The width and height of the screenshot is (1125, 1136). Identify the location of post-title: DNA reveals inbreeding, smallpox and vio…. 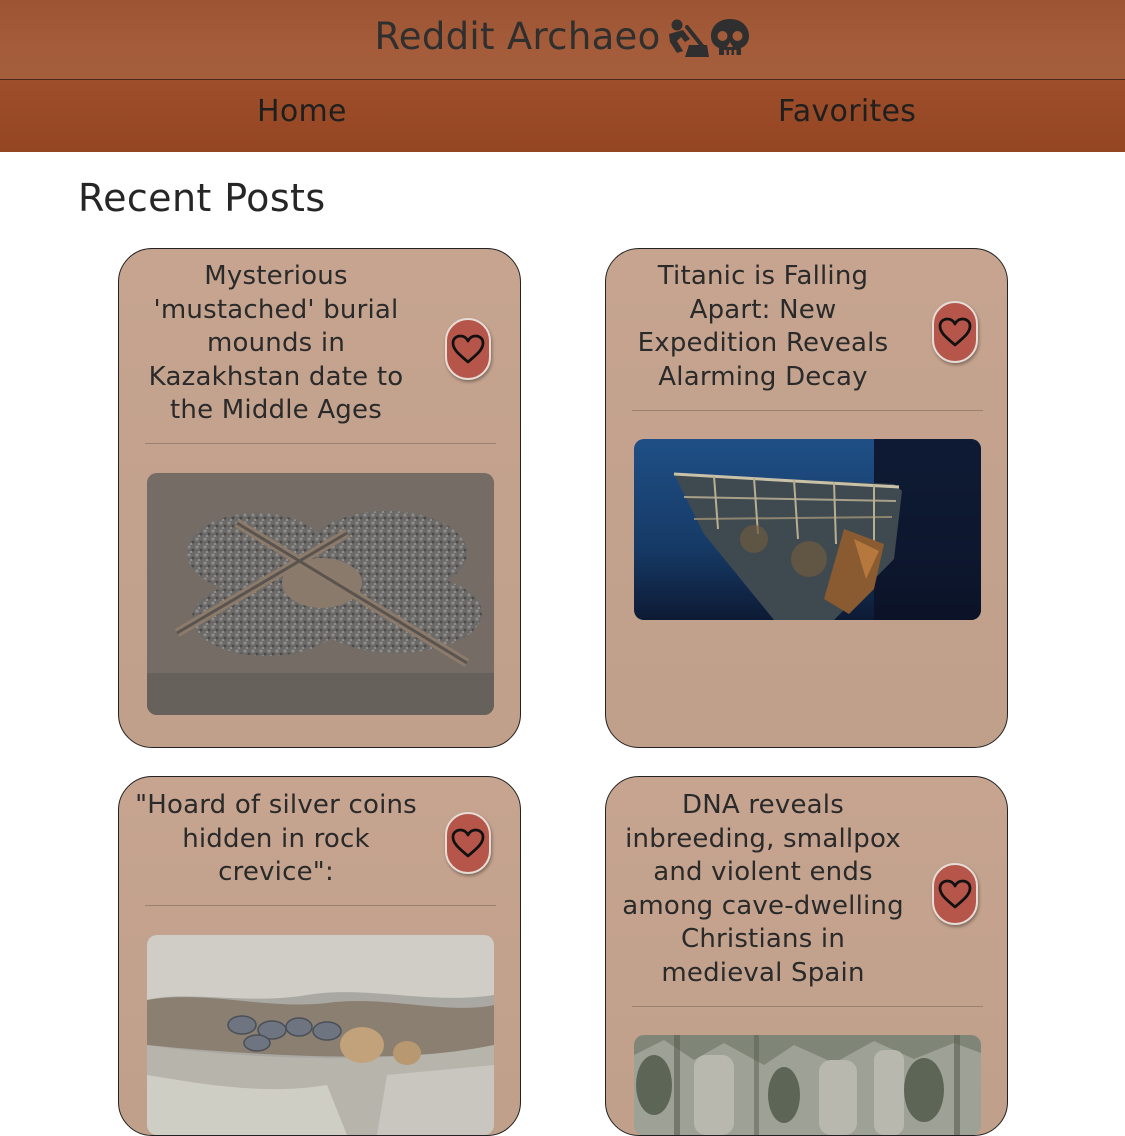
(763, 889).